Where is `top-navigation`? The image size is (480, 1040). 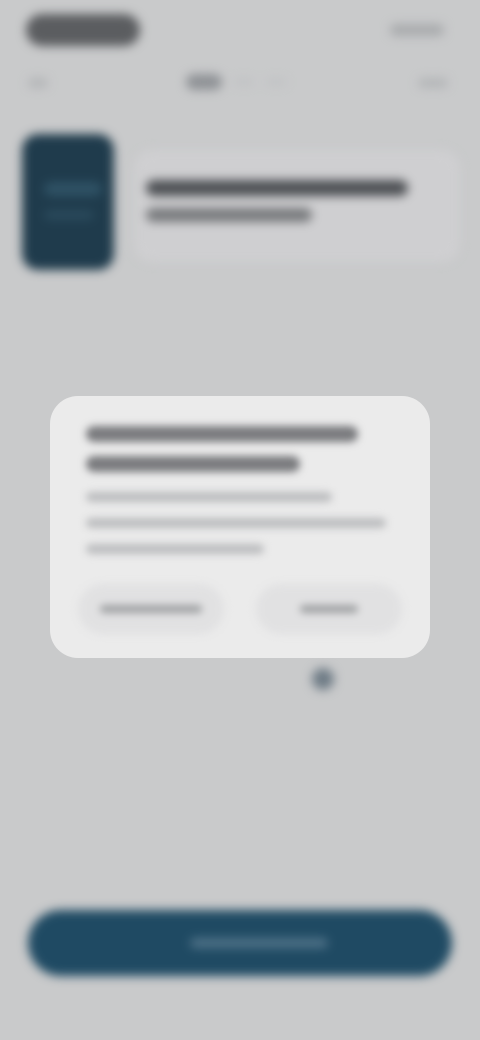 top-navigation is located at coordinates (240, 84).